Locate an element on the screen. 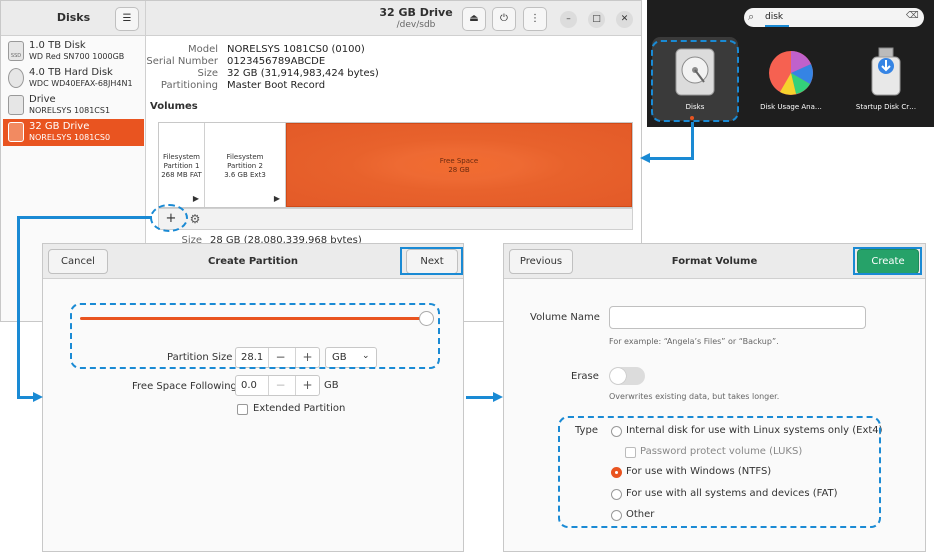  model-value: NORELSYS 1081CS0 (0100) is located at coordinates (296, 49).